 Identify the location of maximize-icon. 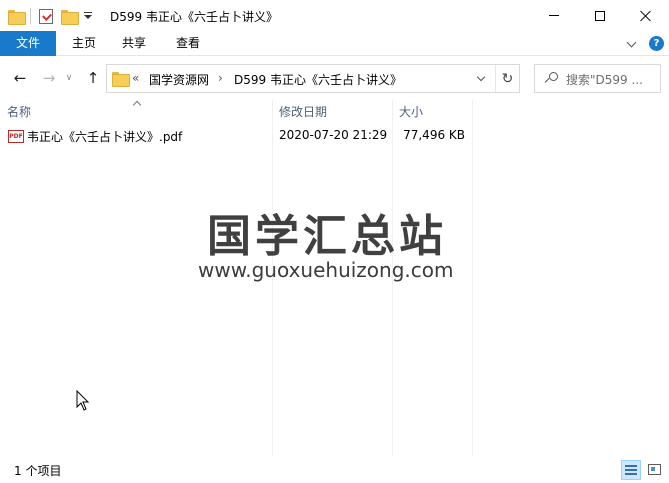
(600, 15).